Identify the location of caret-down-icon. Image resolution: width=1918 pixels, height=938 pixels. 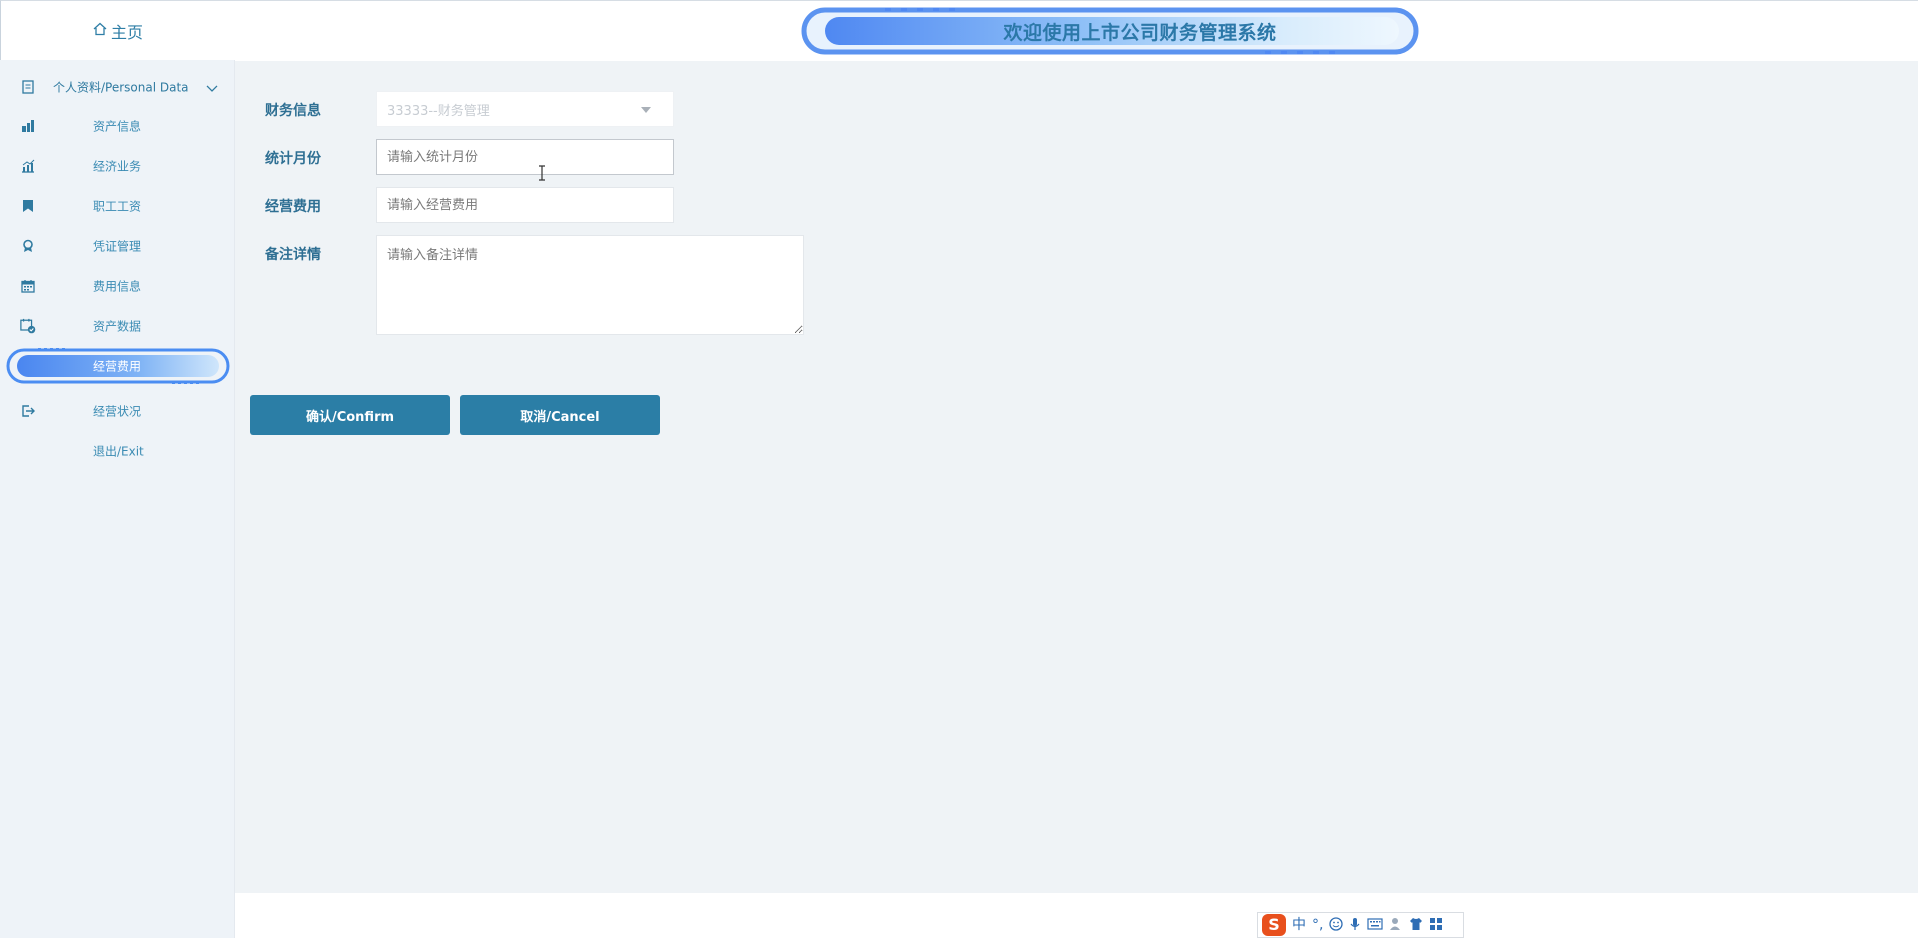
(646, 110).